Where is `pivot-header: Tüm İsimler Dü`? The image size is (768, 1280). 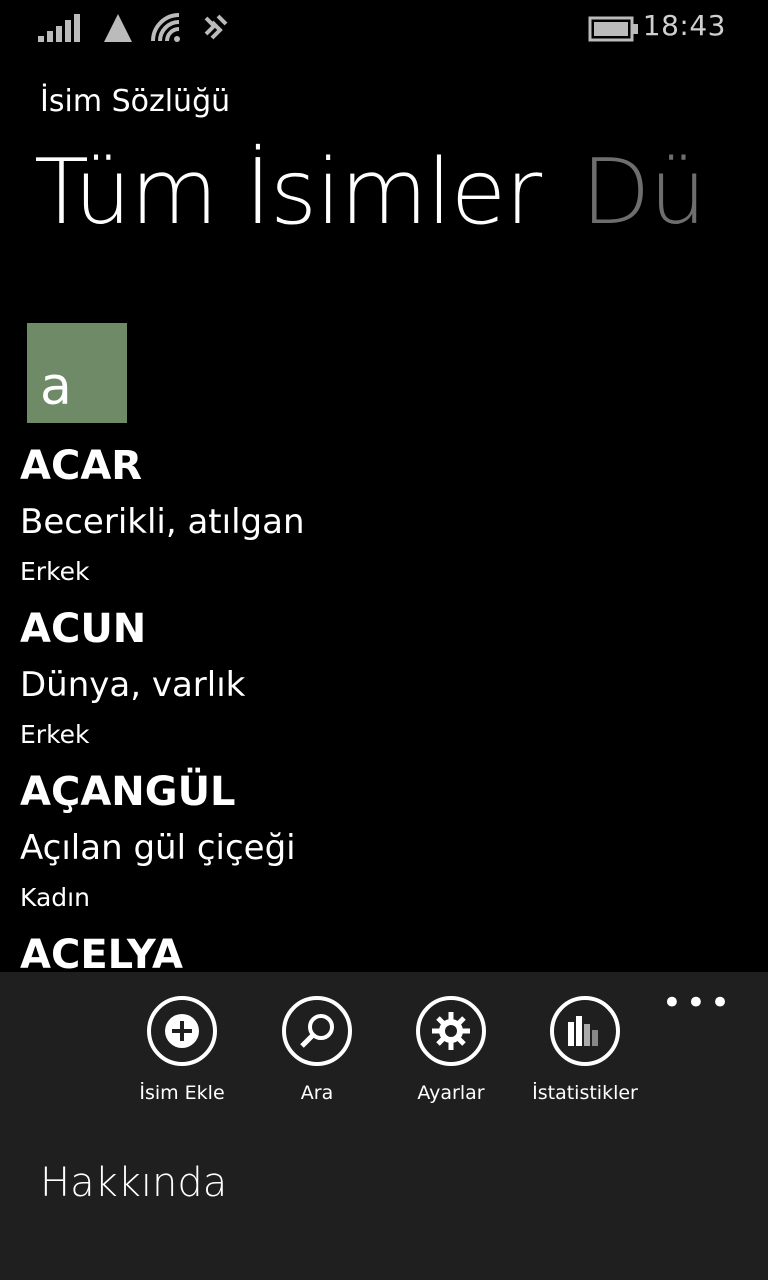
pivot-header: Tüm İsimler Dü is located at coordinates (370, 192).